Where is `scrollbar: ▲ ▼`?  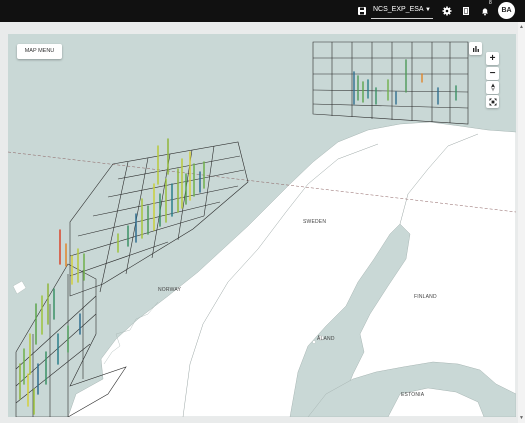 scrollbar: ▲ ▼ is located at coordinates (521, 222).